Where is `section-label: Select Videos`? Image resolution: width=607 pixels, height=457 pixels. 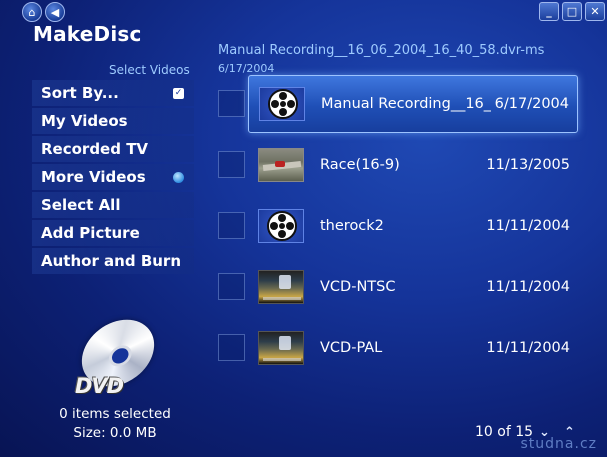 section-label: Select Videos is located at coordinates (149, 70).